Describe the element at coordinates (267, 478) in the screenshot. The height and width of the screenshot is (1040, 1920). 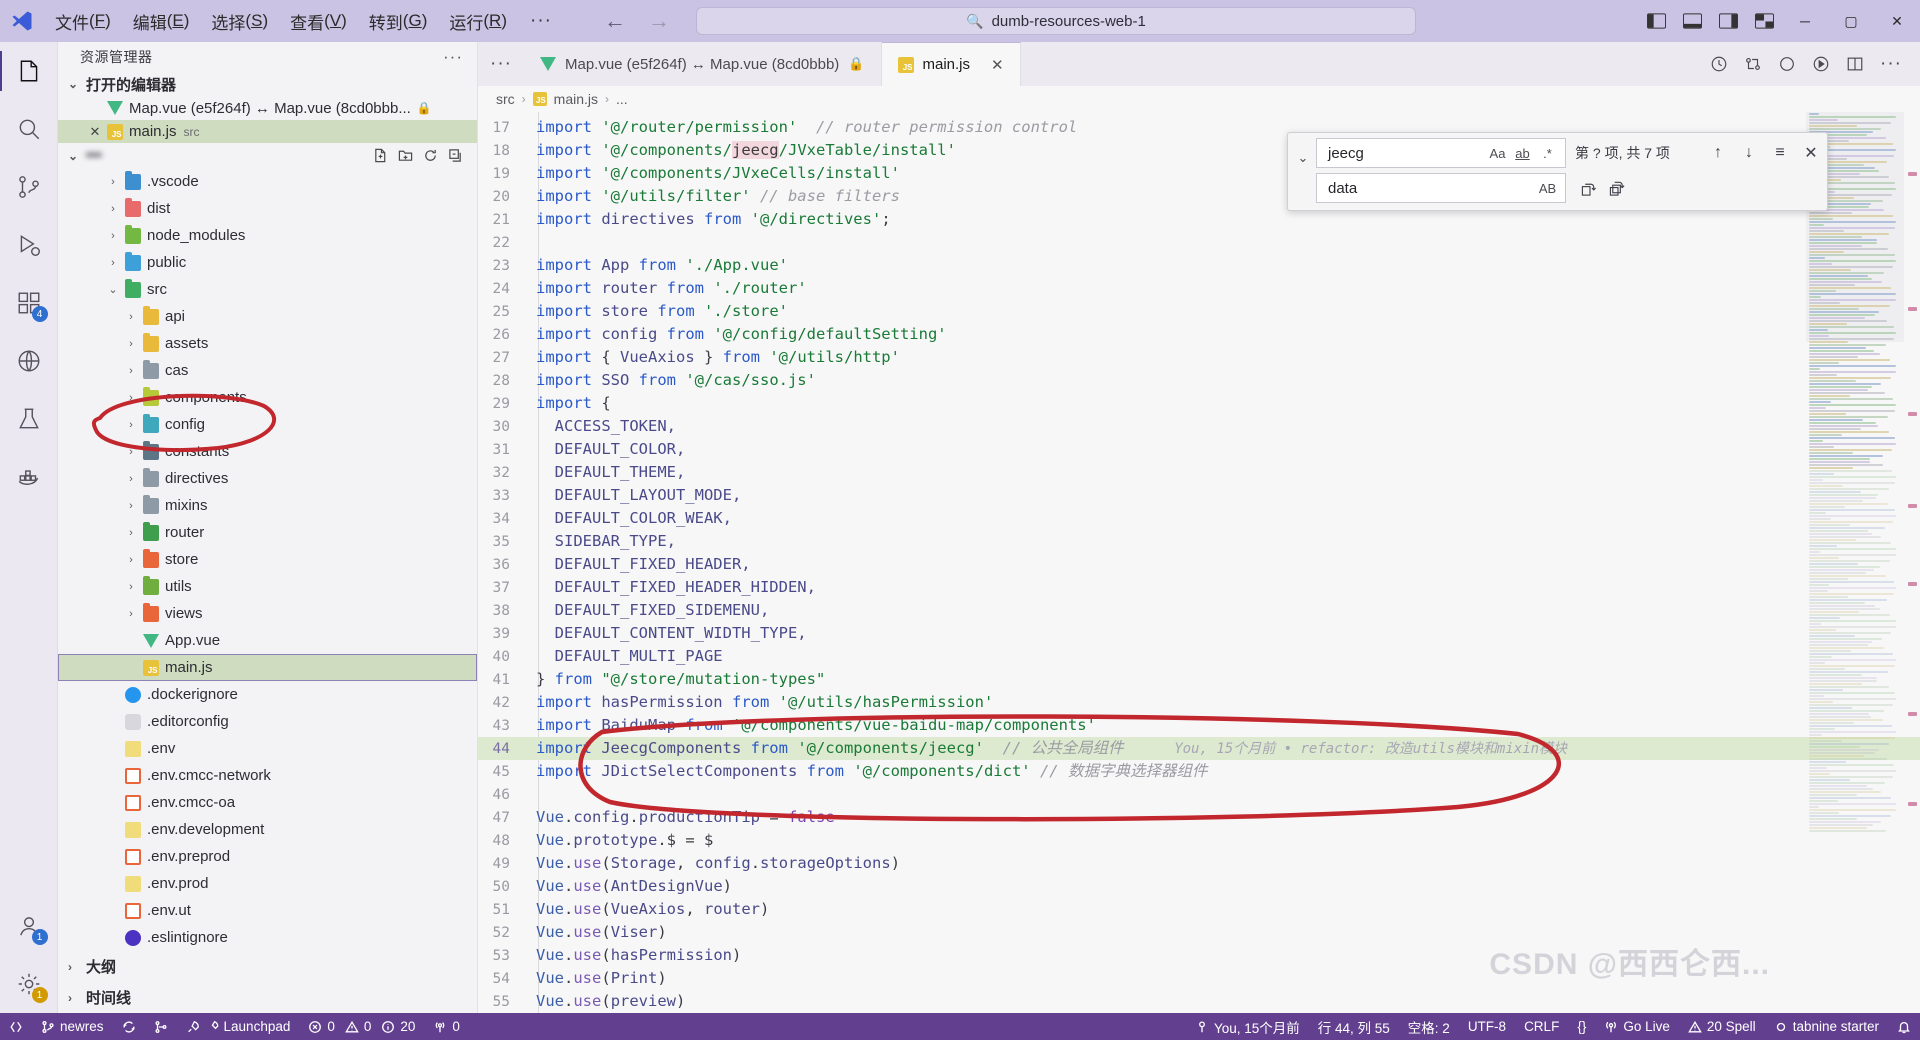
I see `tree-item-directives: › directives` at that location.